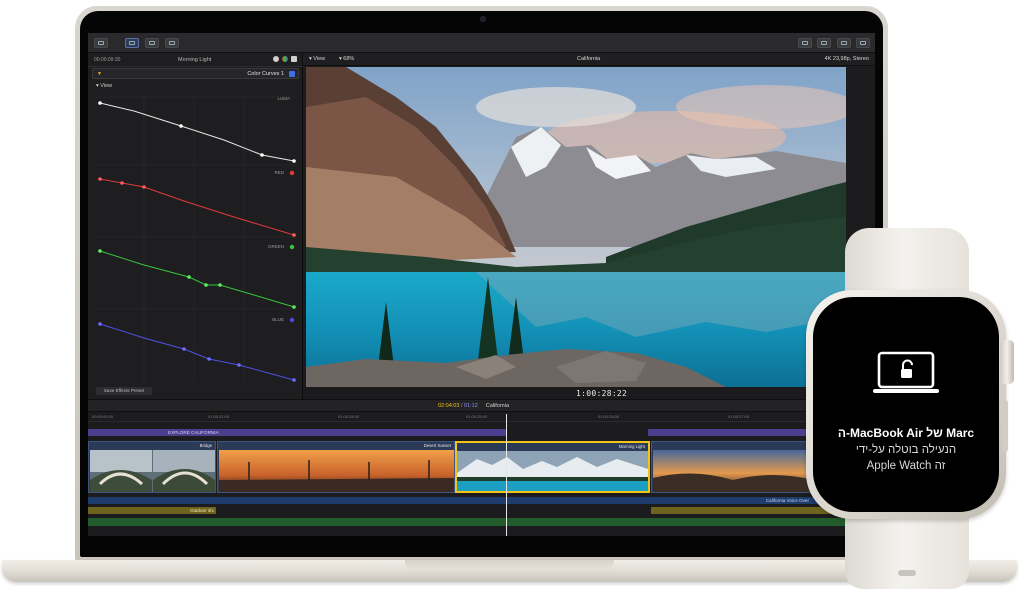  Describe the element at coordinates (319, 59) in the screenshot. I see `view-menu-label: View` at that location.